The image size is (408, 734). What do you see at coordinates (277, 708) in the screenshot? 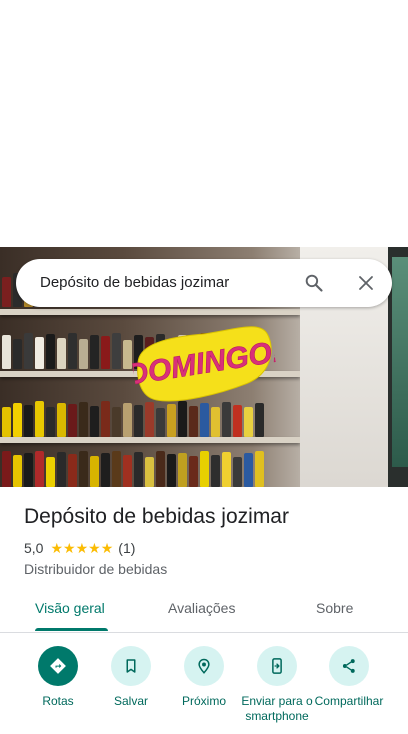
I see `send-to-phone-label: Enviar para o smartphone` at bounding box center [277, 708].